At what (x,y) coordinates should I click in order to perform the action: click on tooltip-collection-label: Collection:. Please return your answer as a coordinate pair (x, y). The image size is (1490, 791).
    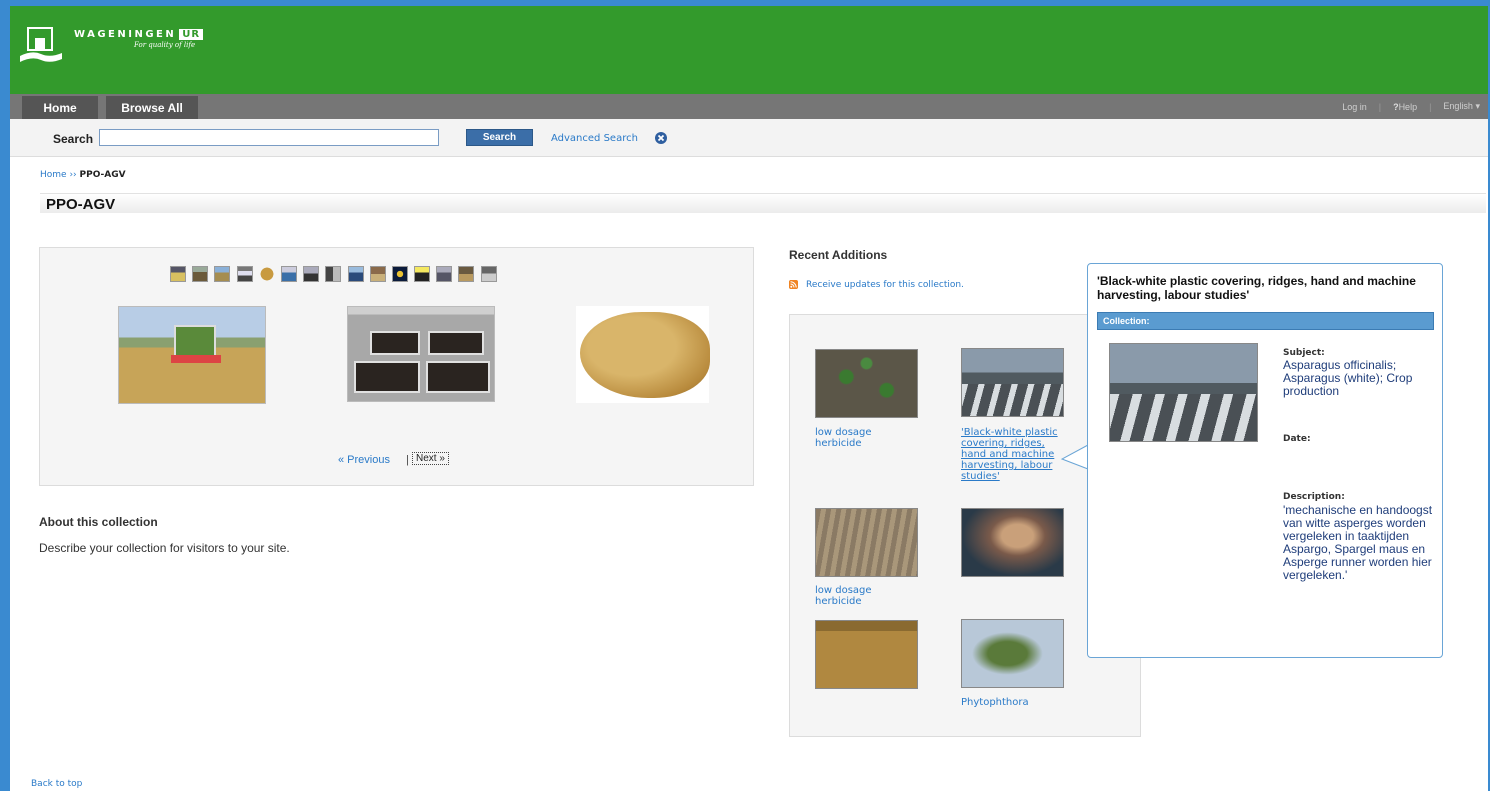
    Looking at the image, I should click on (1265, 321).